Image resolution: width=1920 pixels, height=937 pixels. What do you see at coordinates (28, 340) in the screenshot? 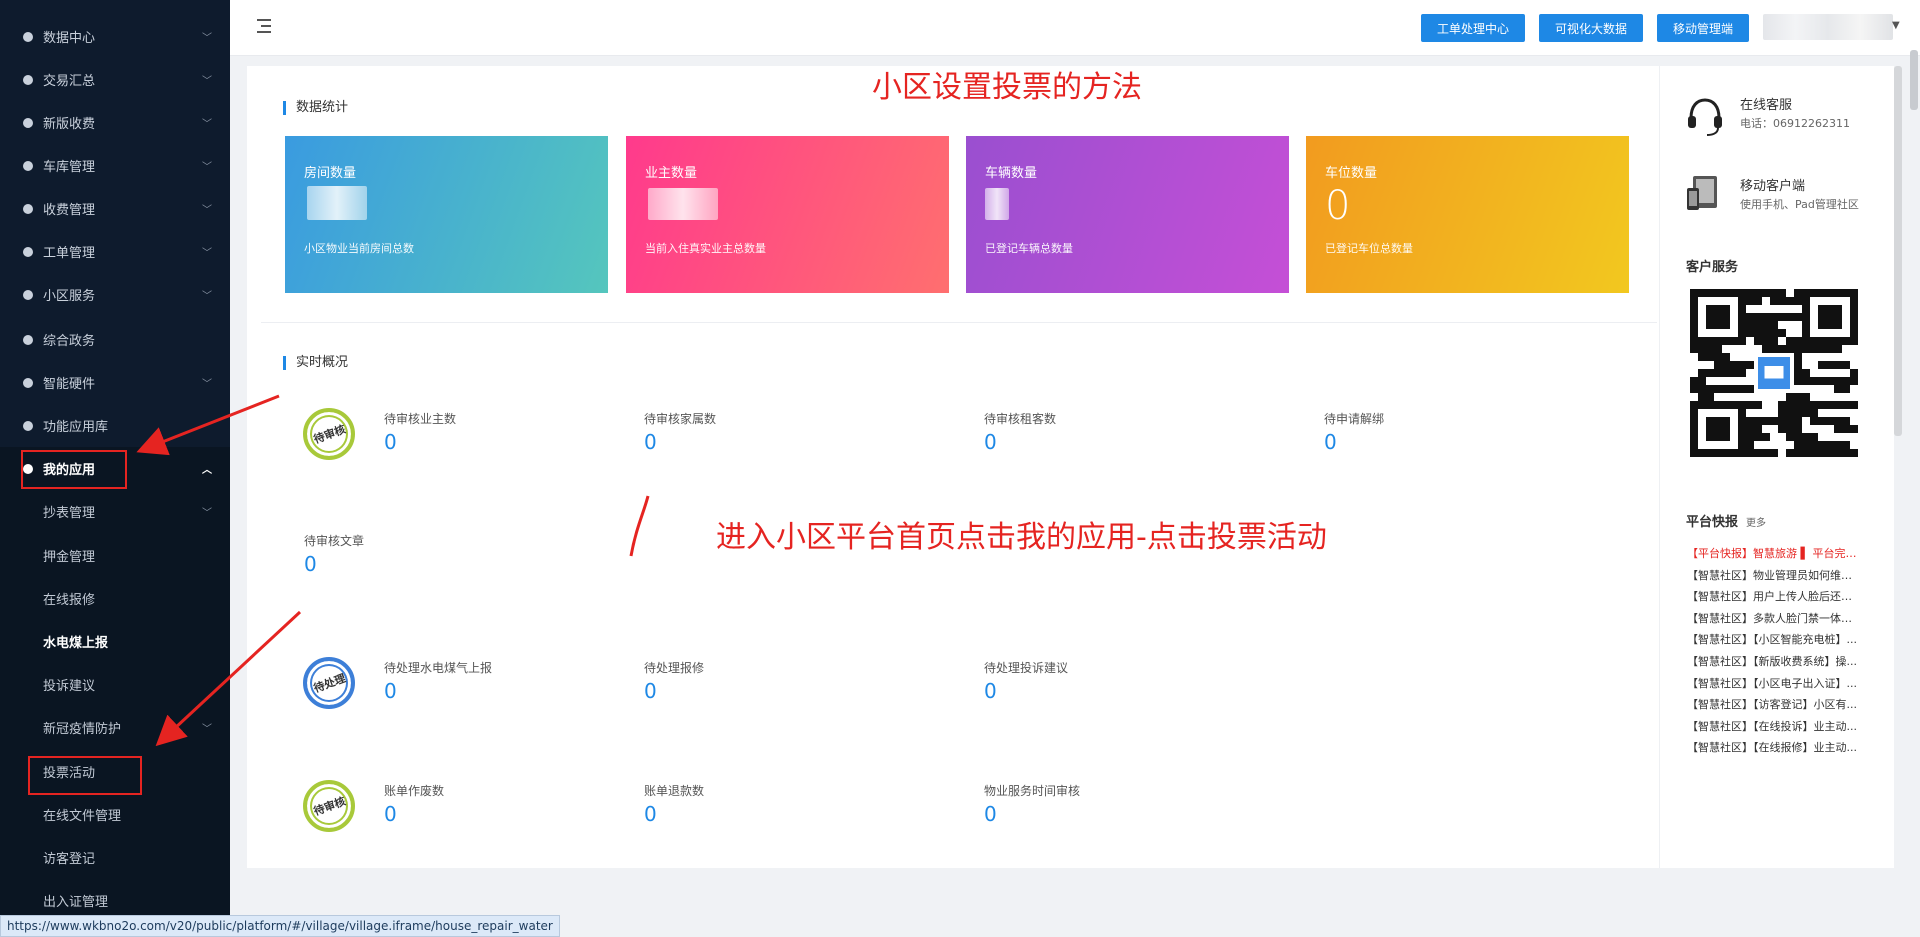
I see `bank-icon` at bounding box center [28, 340].